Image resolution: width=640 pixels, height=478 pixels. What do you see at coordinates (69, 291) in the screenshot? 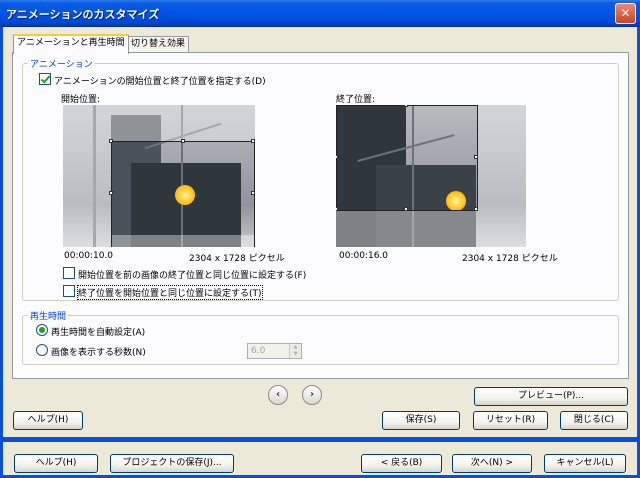
I see `end-equals-start-checkbox` at bounding box center [69, 291].